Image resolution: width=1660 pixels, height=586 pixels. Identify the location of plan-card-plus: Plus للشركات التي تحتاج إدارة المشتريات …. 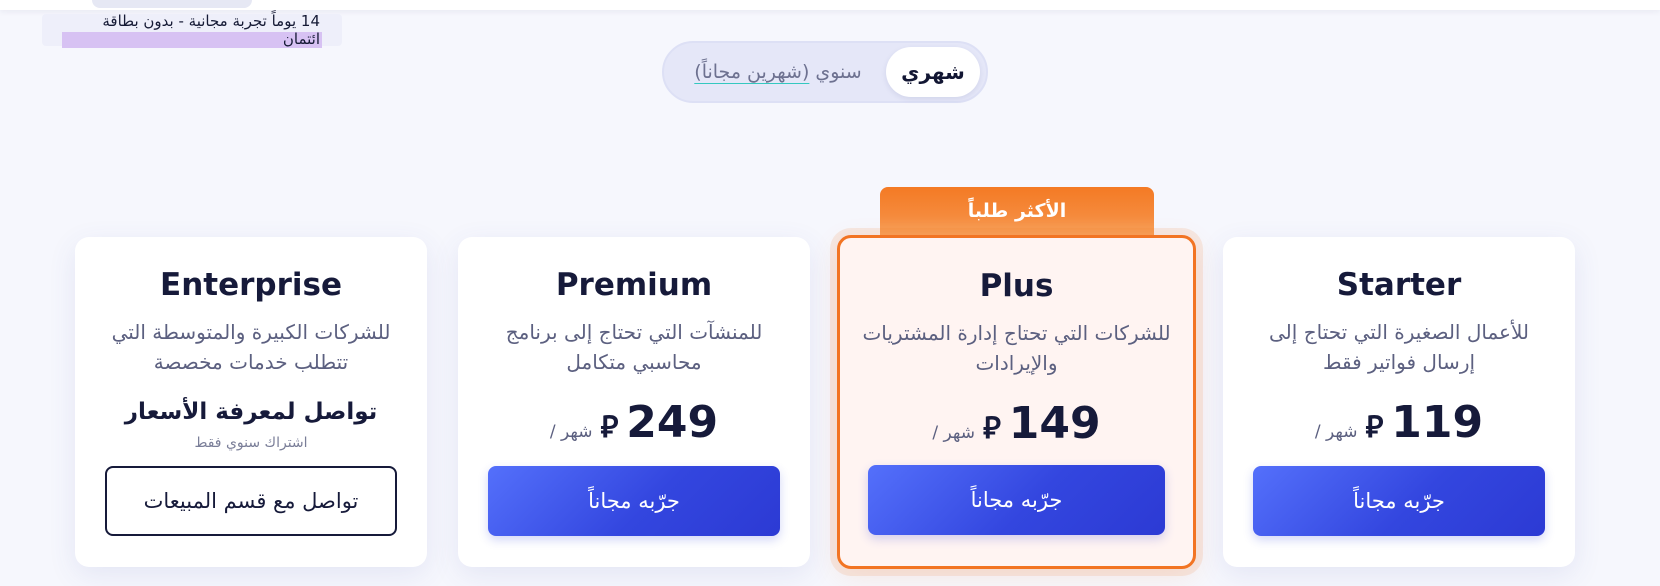
(1016, 402).